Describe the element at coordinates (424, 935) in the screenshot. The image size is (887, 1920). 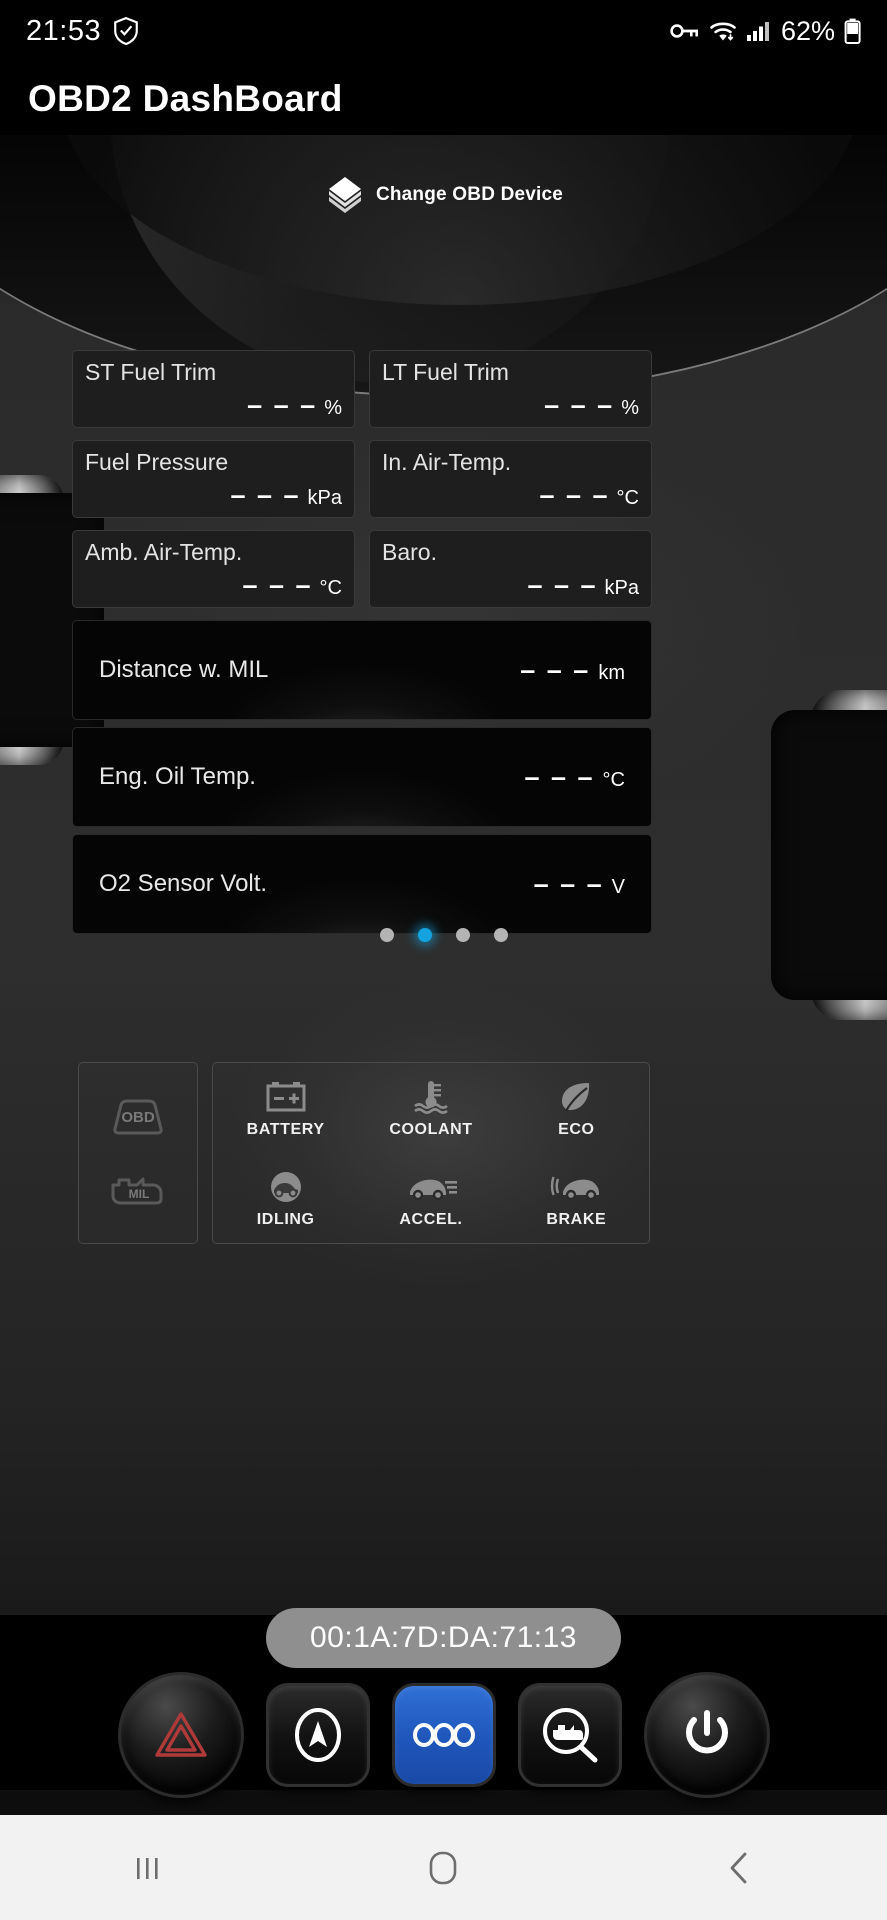
I see `page-dot-2-active` at that location.